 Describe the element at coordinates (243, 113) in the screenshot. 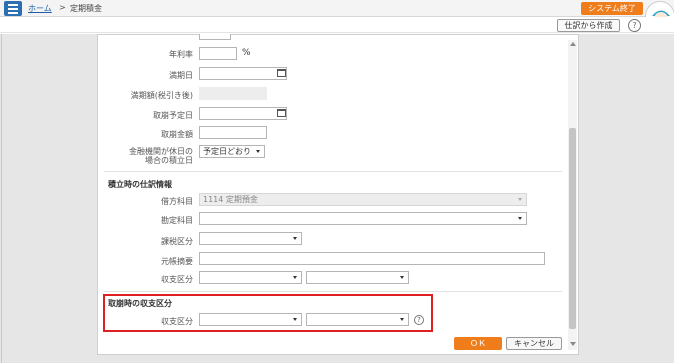

I see `planned-withdrawal-date-input` at that location.